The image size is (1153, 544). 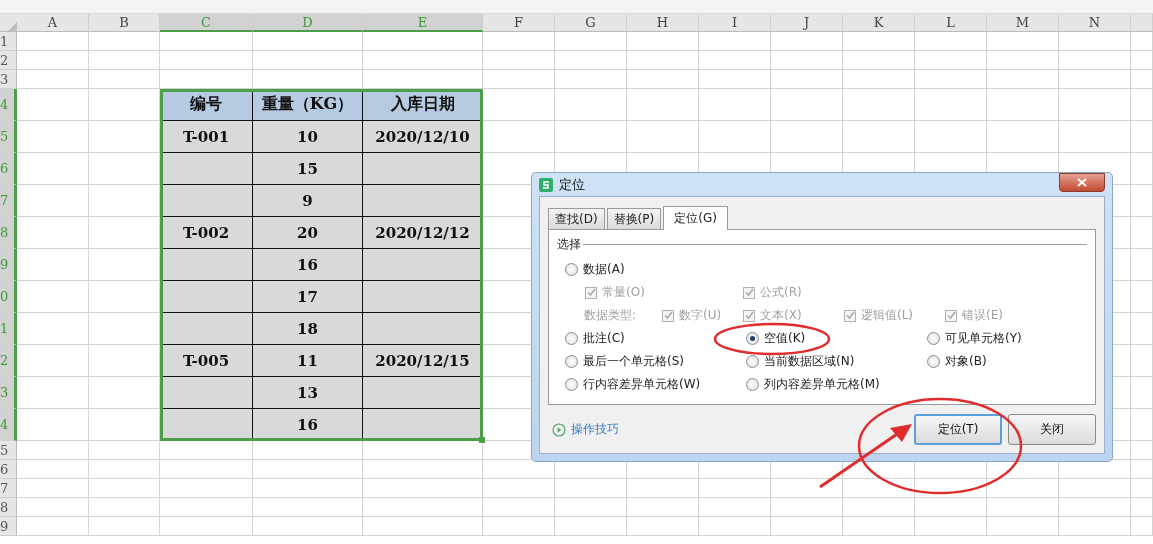 I want to click on tab: 替换(P), so click(x=634, y=218).